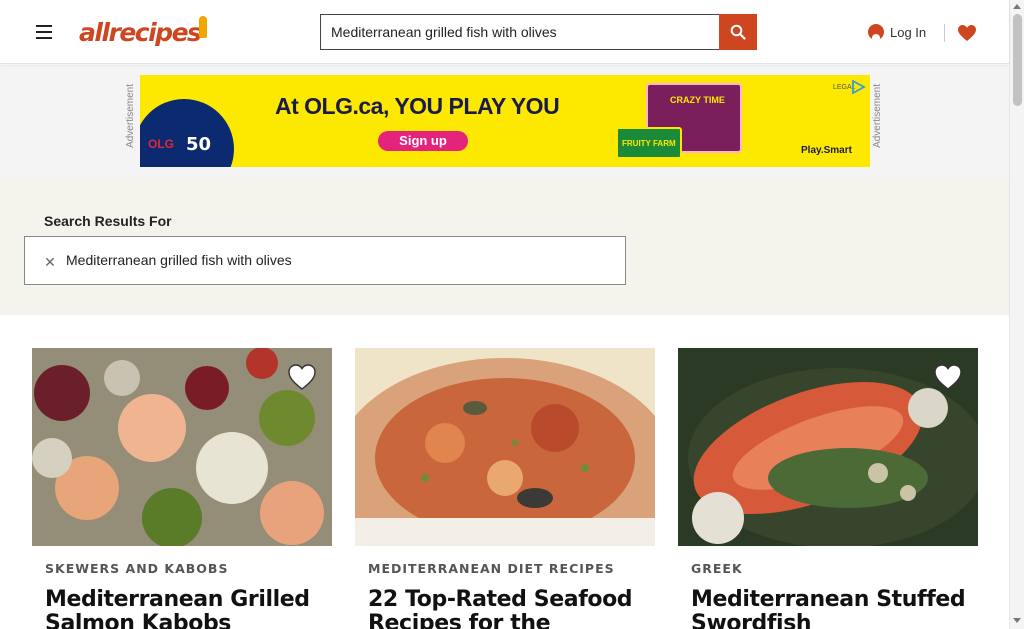 The image size is (1024, 629). Describe the element at coordinates (161, 144) in the screenshot. I see `ad-olg-text: OLG` at that location.